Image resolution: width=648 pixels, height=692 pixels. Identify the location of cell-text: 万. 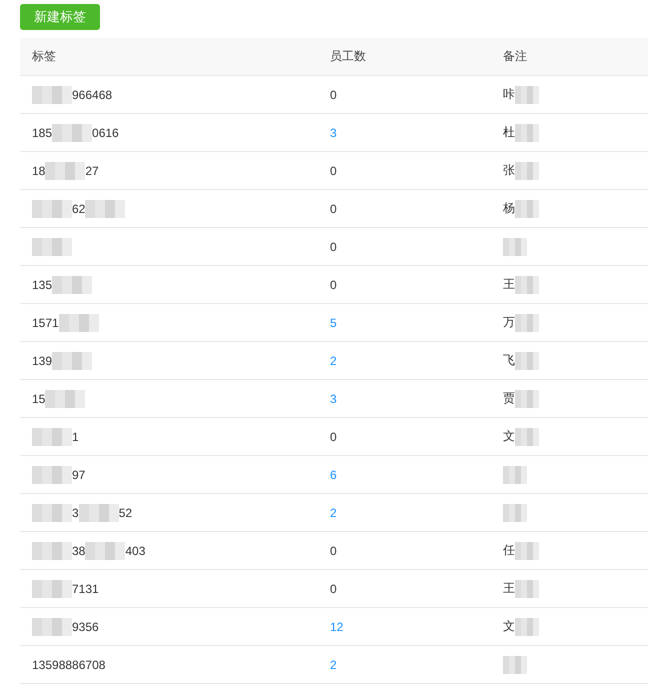
(509, 322).